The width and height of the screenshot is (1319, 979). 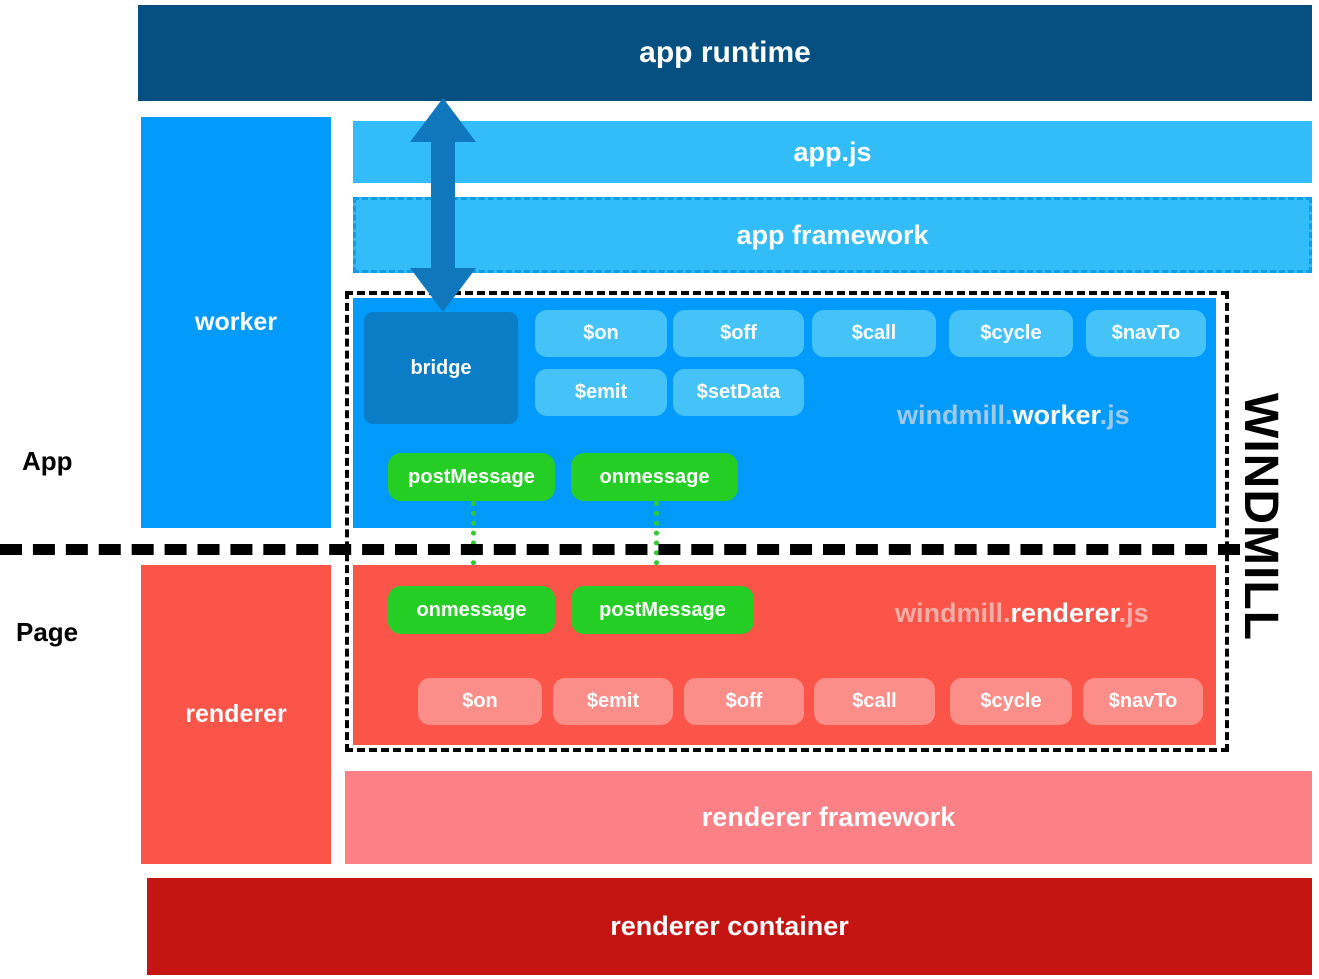 I want to click on renderer-container-label: renderer container, so click(x=729, y=926).